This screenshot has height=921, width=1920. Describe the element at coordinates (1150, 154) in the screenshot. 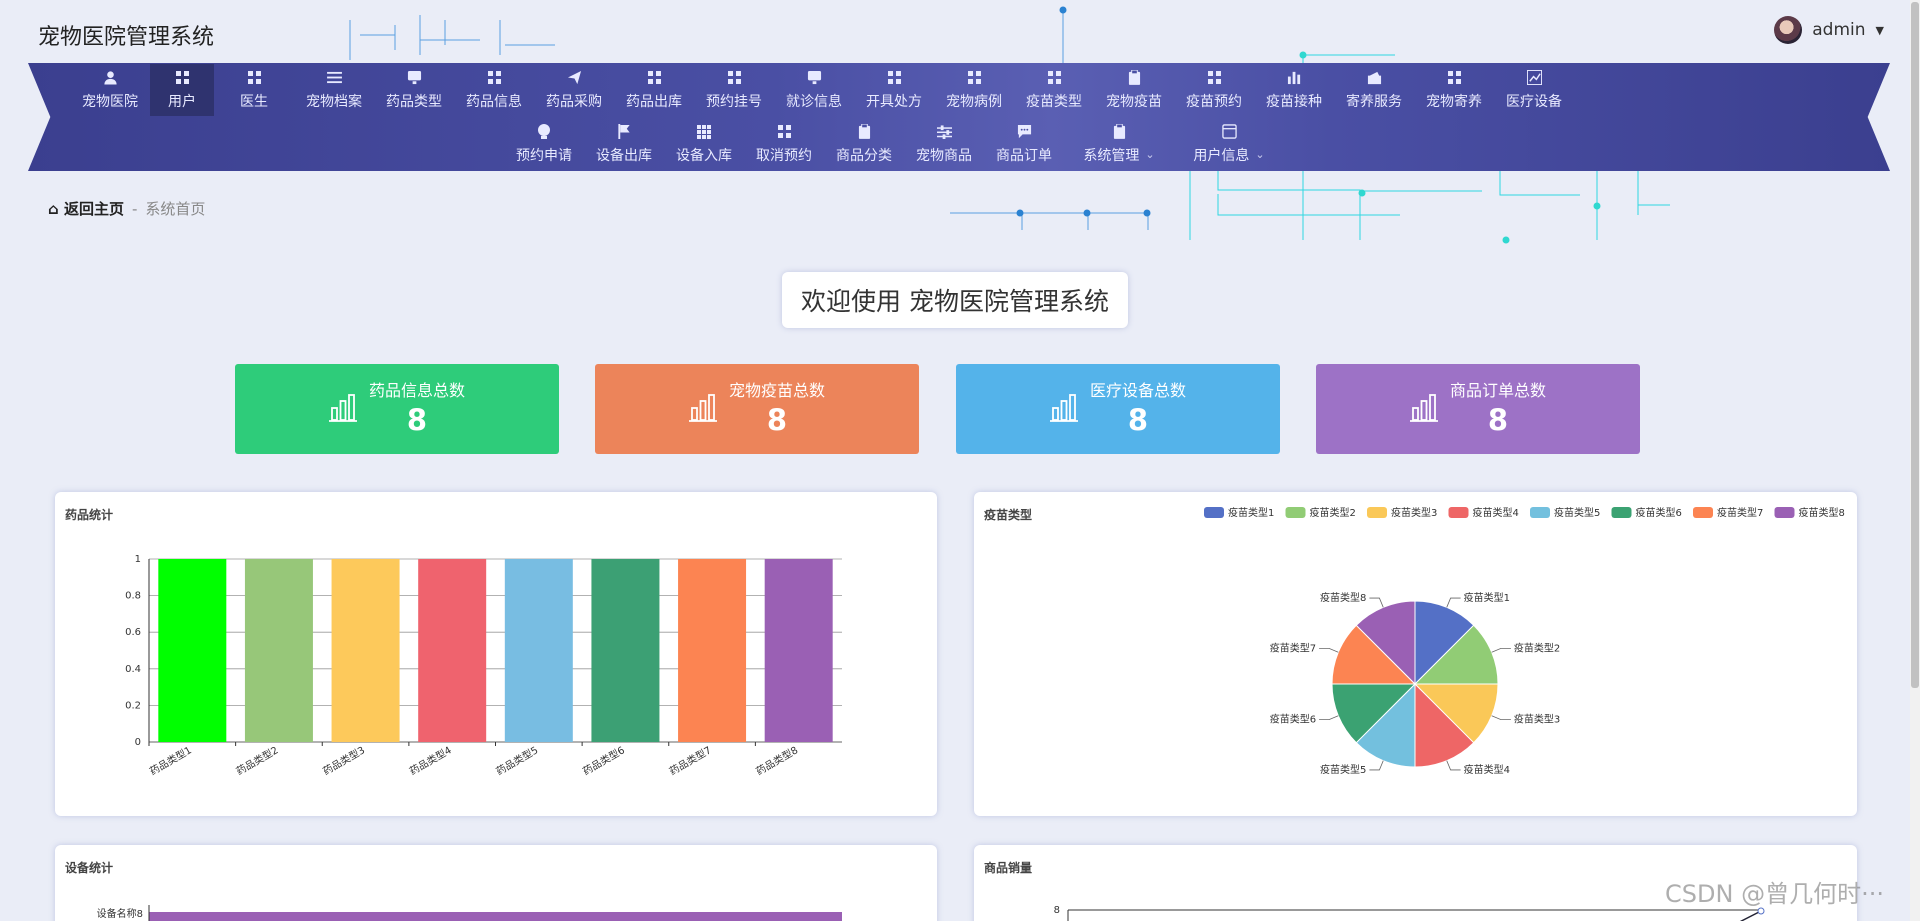

I see `chevron-down-icon: ⌄` at that location.